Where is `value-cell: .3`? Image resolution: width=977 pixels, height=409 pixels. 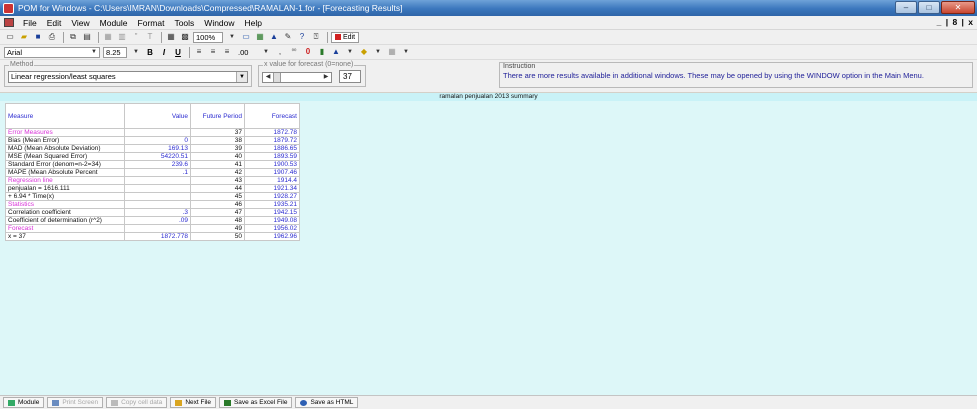 value-cell: .3 is located at coordinates (157, 212).